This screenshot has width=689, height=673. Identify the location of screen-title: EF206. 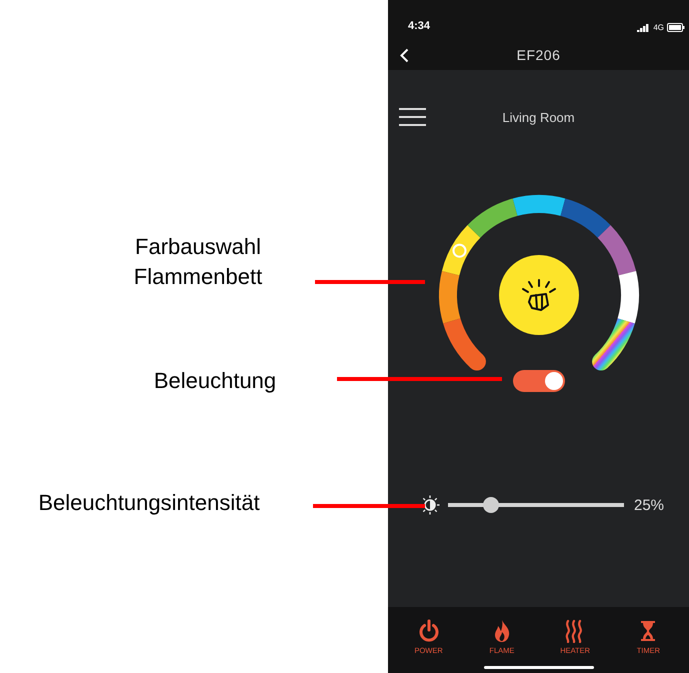
(538, 55).